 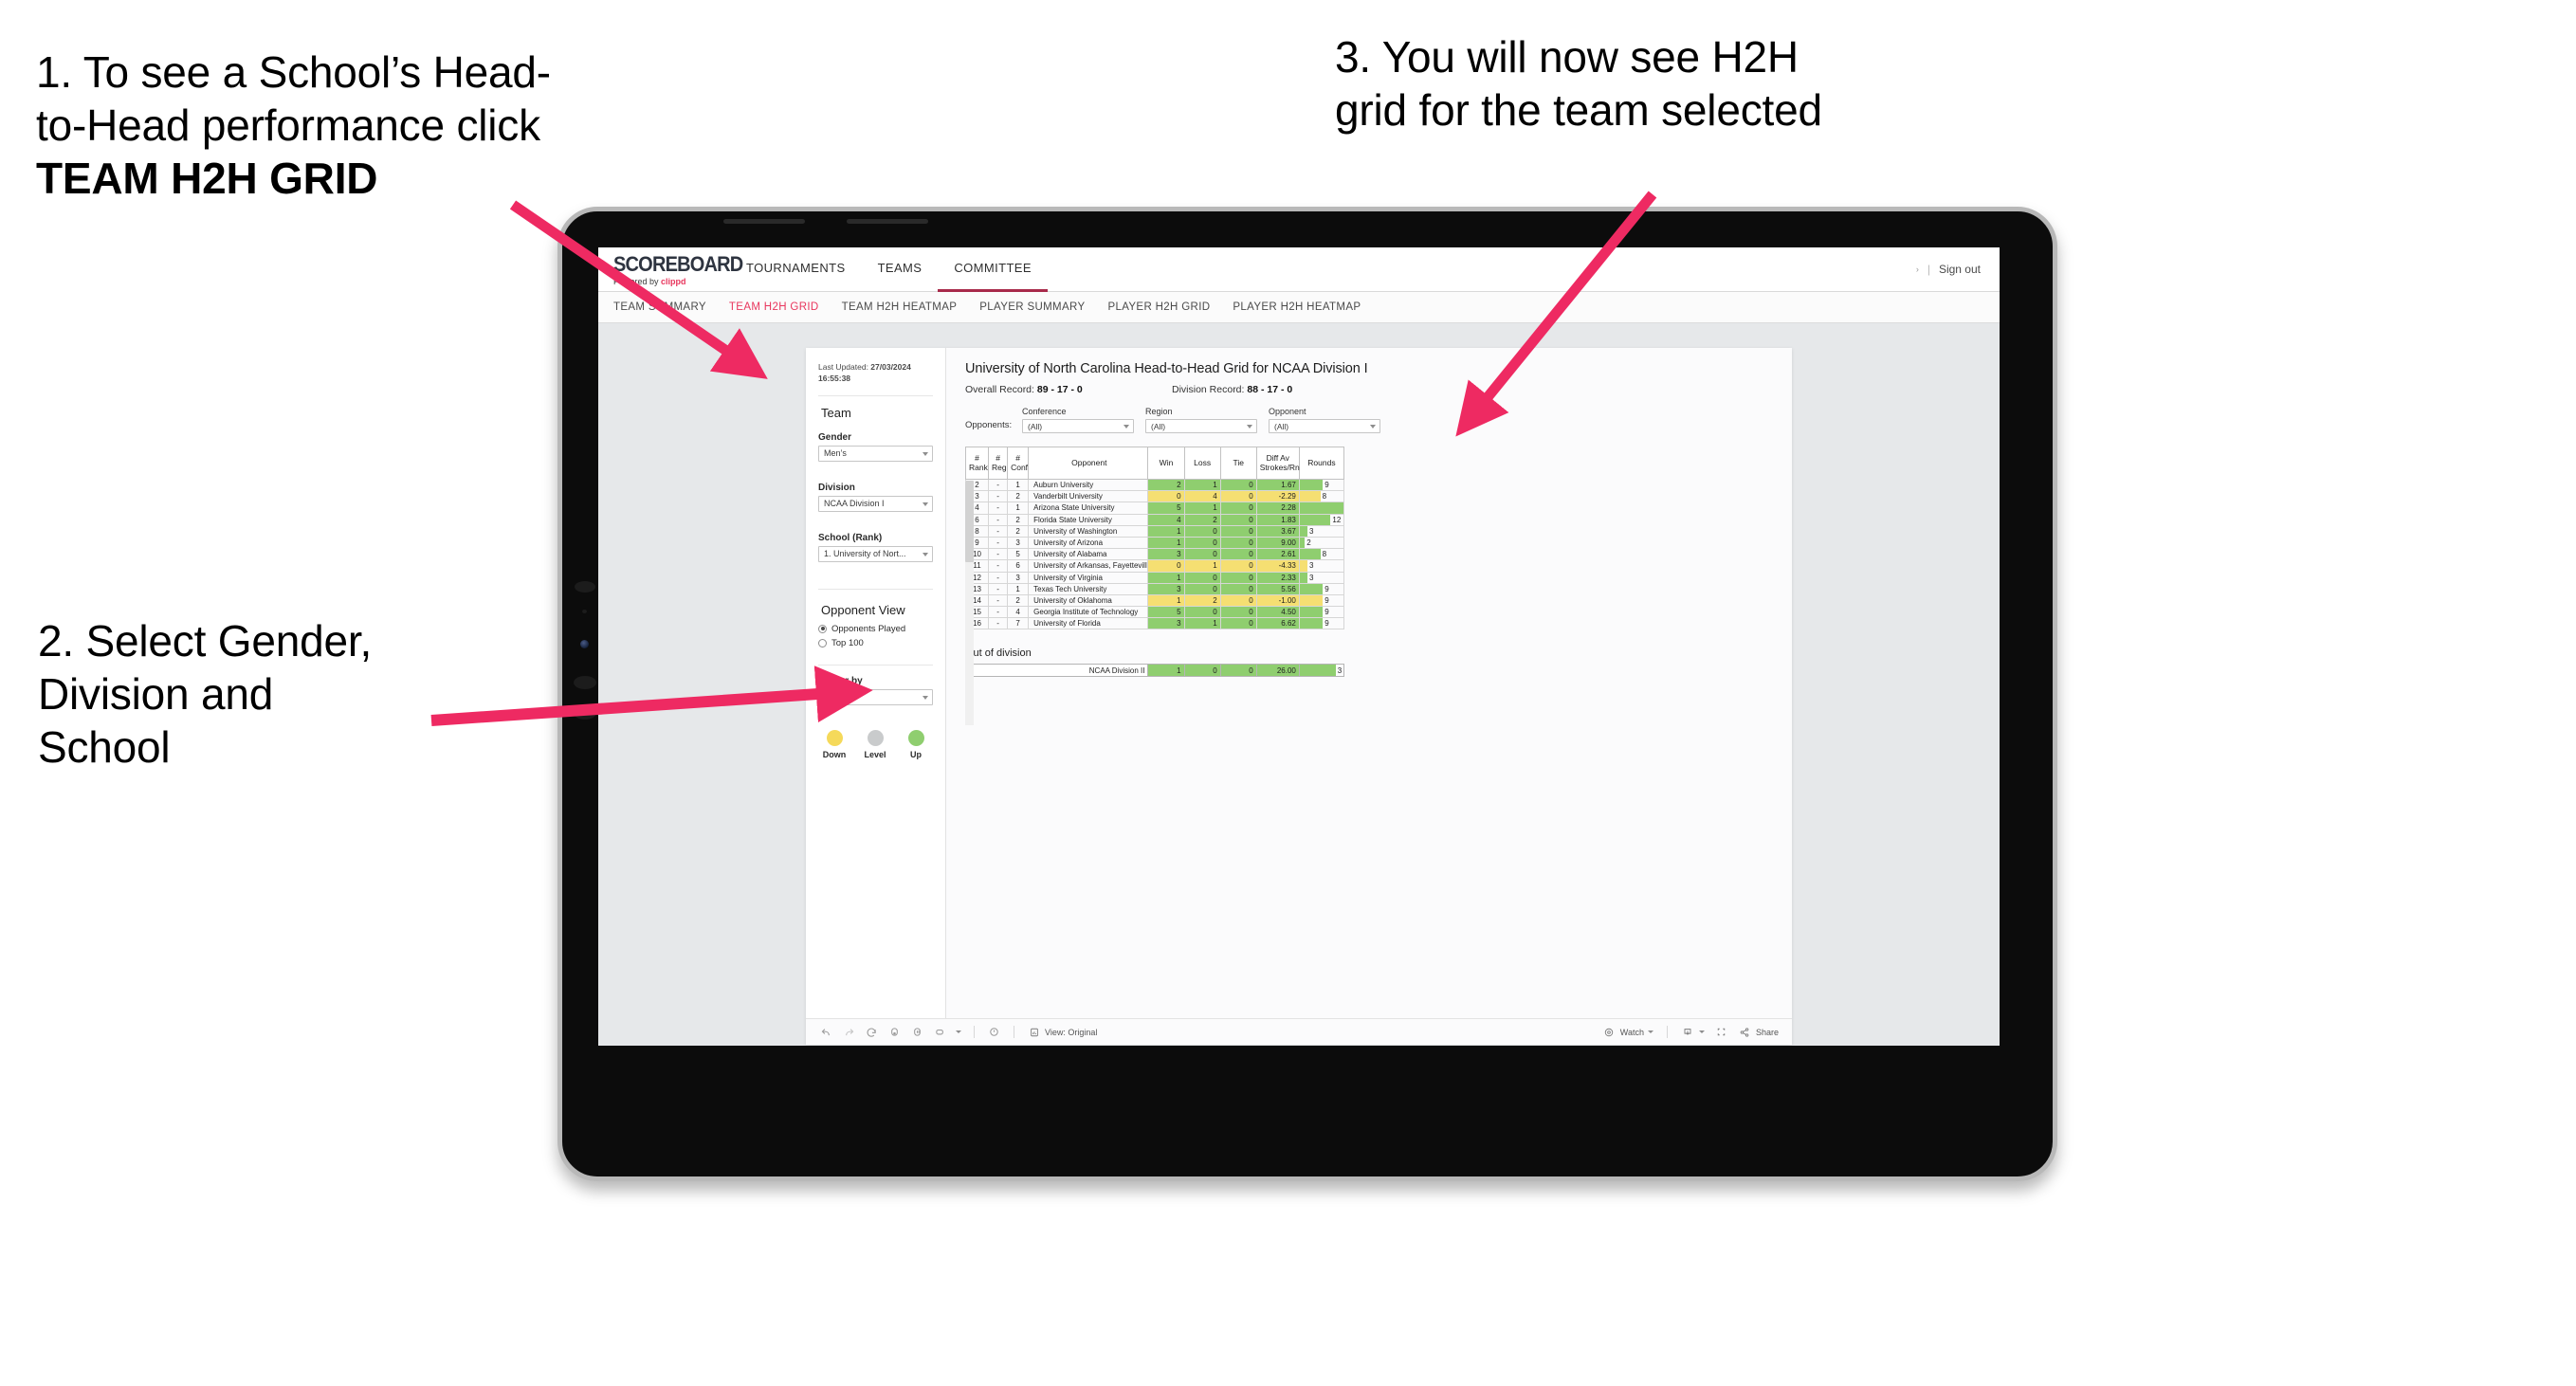 I want to click on cell-conf: 3, so click(x=1018, y=543).